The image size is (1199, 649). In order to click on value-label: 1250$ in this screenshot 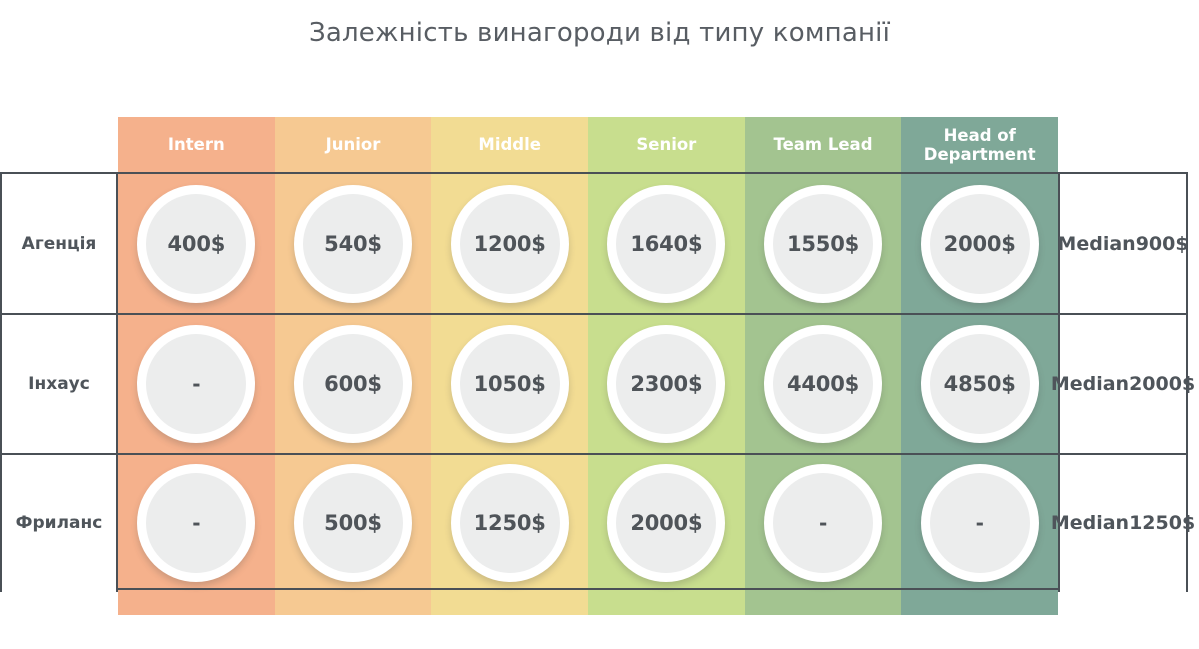, I will do `click(509, 523)`.